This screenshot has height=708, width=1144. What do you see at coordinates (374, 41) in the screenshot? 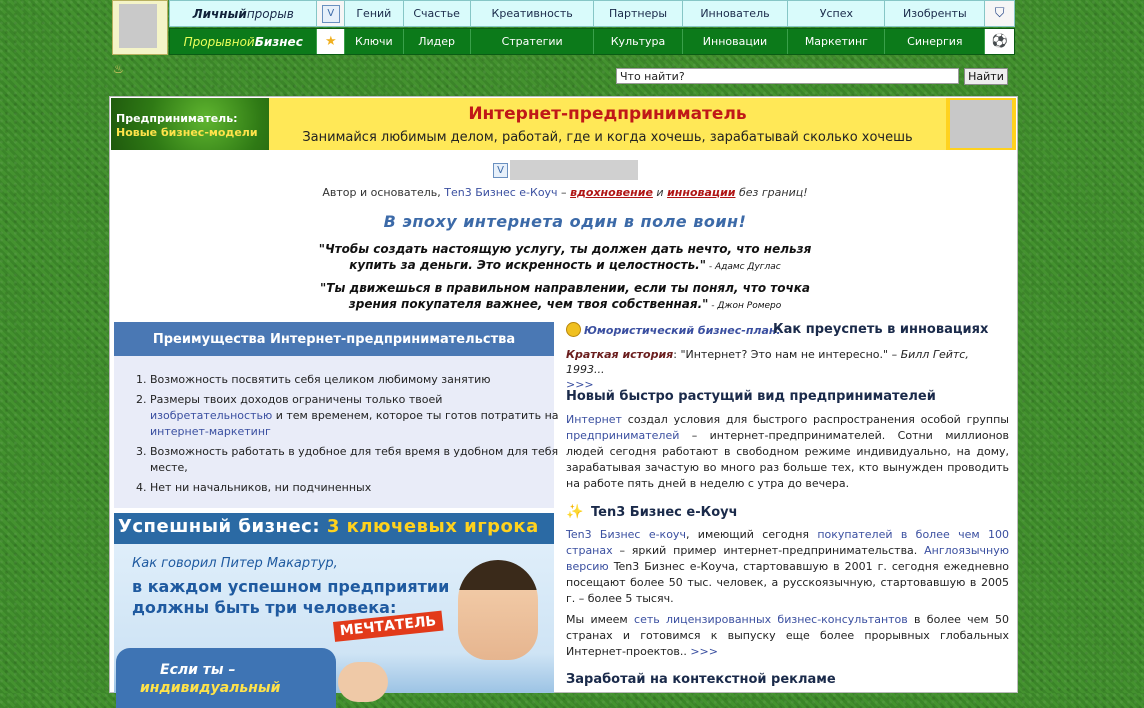
I see `nav-item-keys: Ключи` at bounding box center [374, 41].